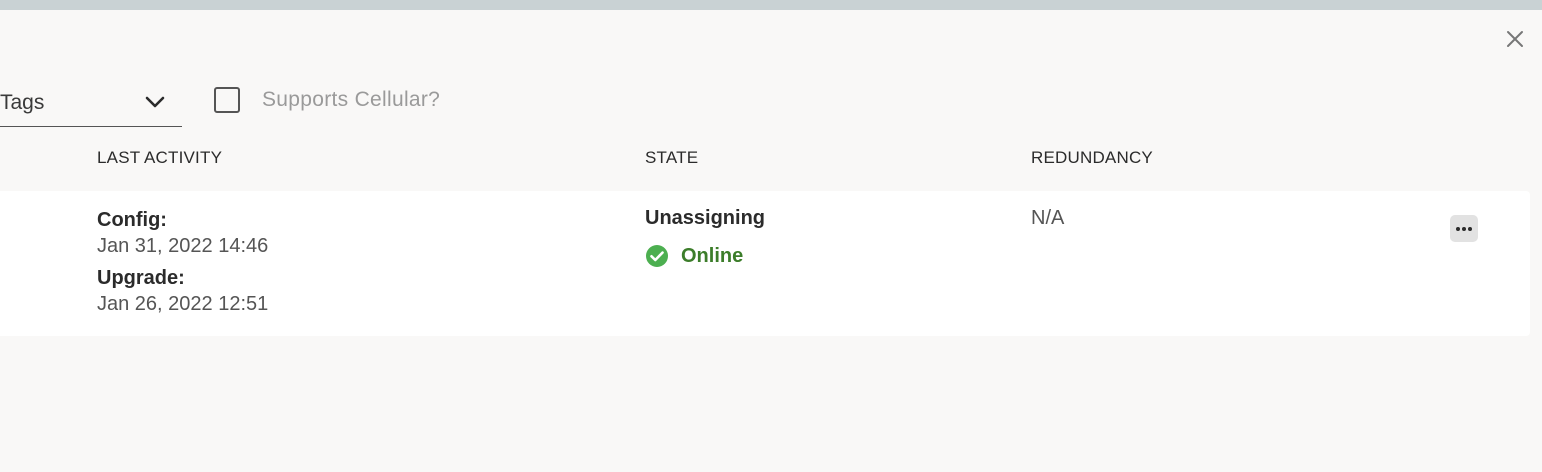 The width and height of the screenshot is (1542, 472). What do you see at coordinates (159, 158) in the screenshot?
I see `column-header-last-activity: LAST ACTIVITY` at bounding box center [159, 158].